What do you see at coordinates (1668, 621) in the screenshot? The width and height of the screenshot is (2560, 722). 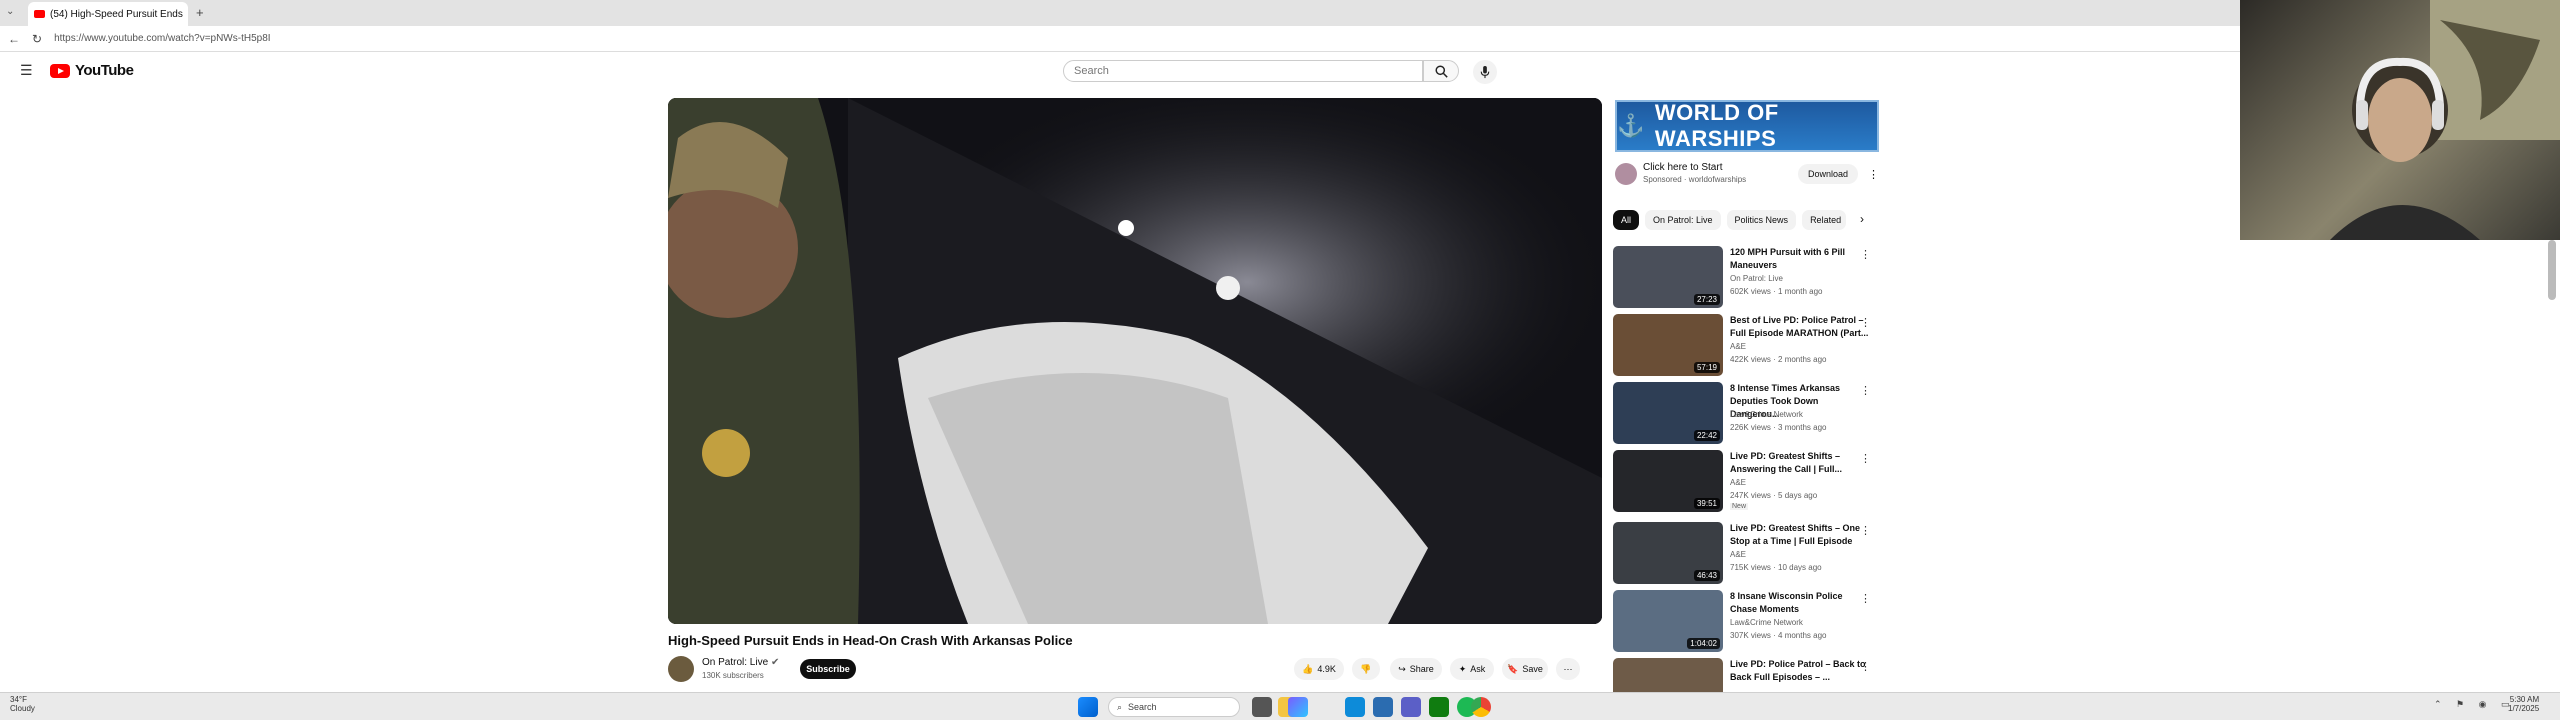 I see `video-thumbnail: 1:04:02` at bounding box center [1668, 621].